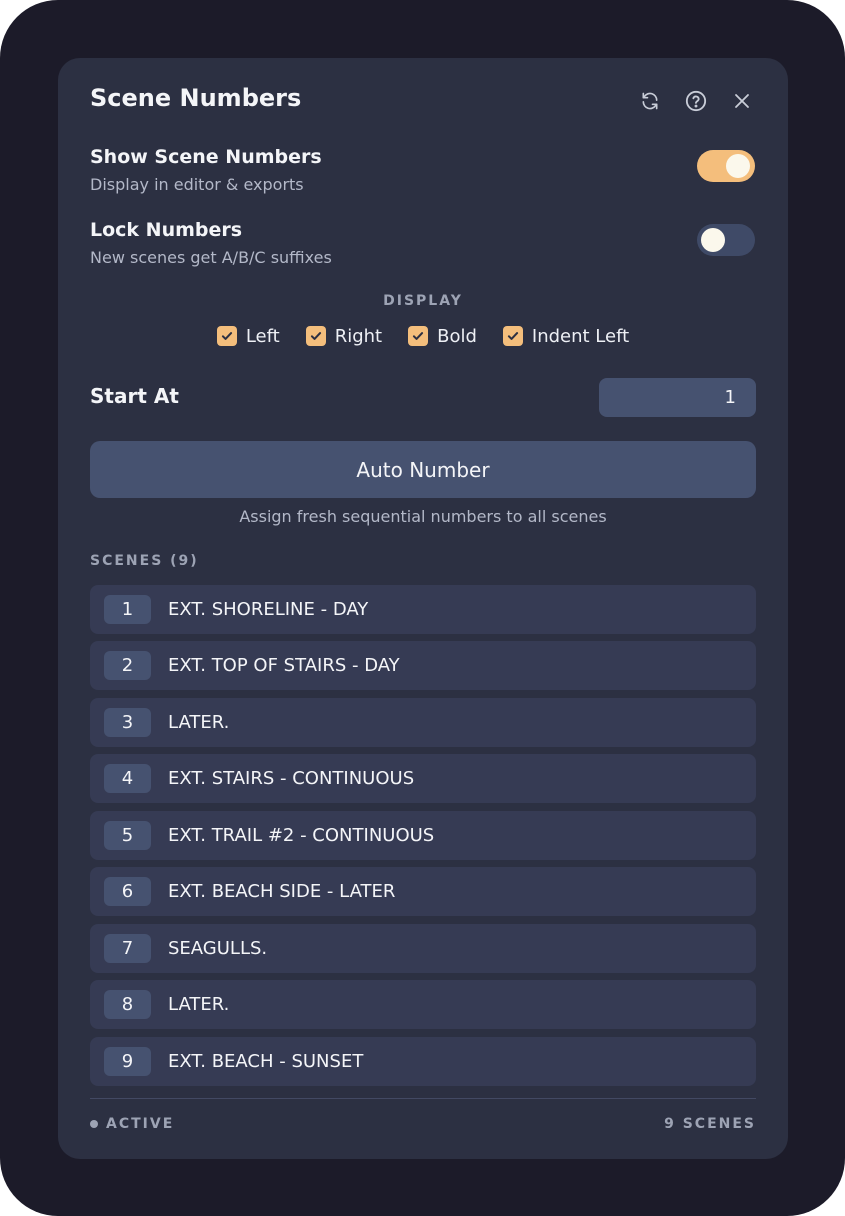 This screenshot has height=1216, width=845. What do you see at coordinates (301, 835) in the screenshot?
I see `scene-slugline: EXT. TRAIL #2 - CONTINUOUS` at bounding box center [301, 835].